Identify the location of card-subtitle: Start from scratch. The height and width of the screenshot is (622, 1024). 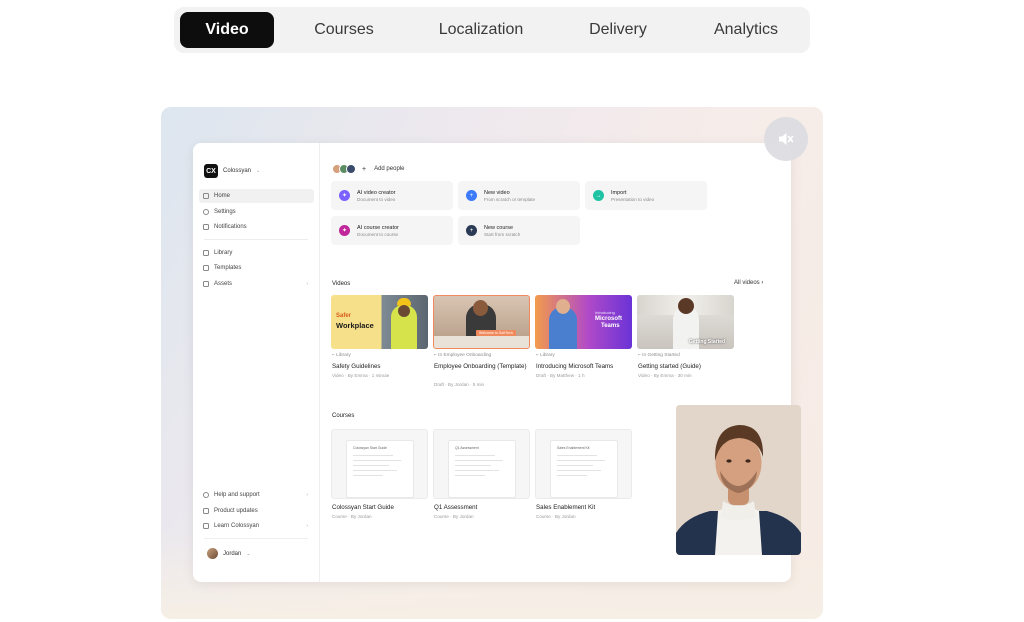
(502, 234).